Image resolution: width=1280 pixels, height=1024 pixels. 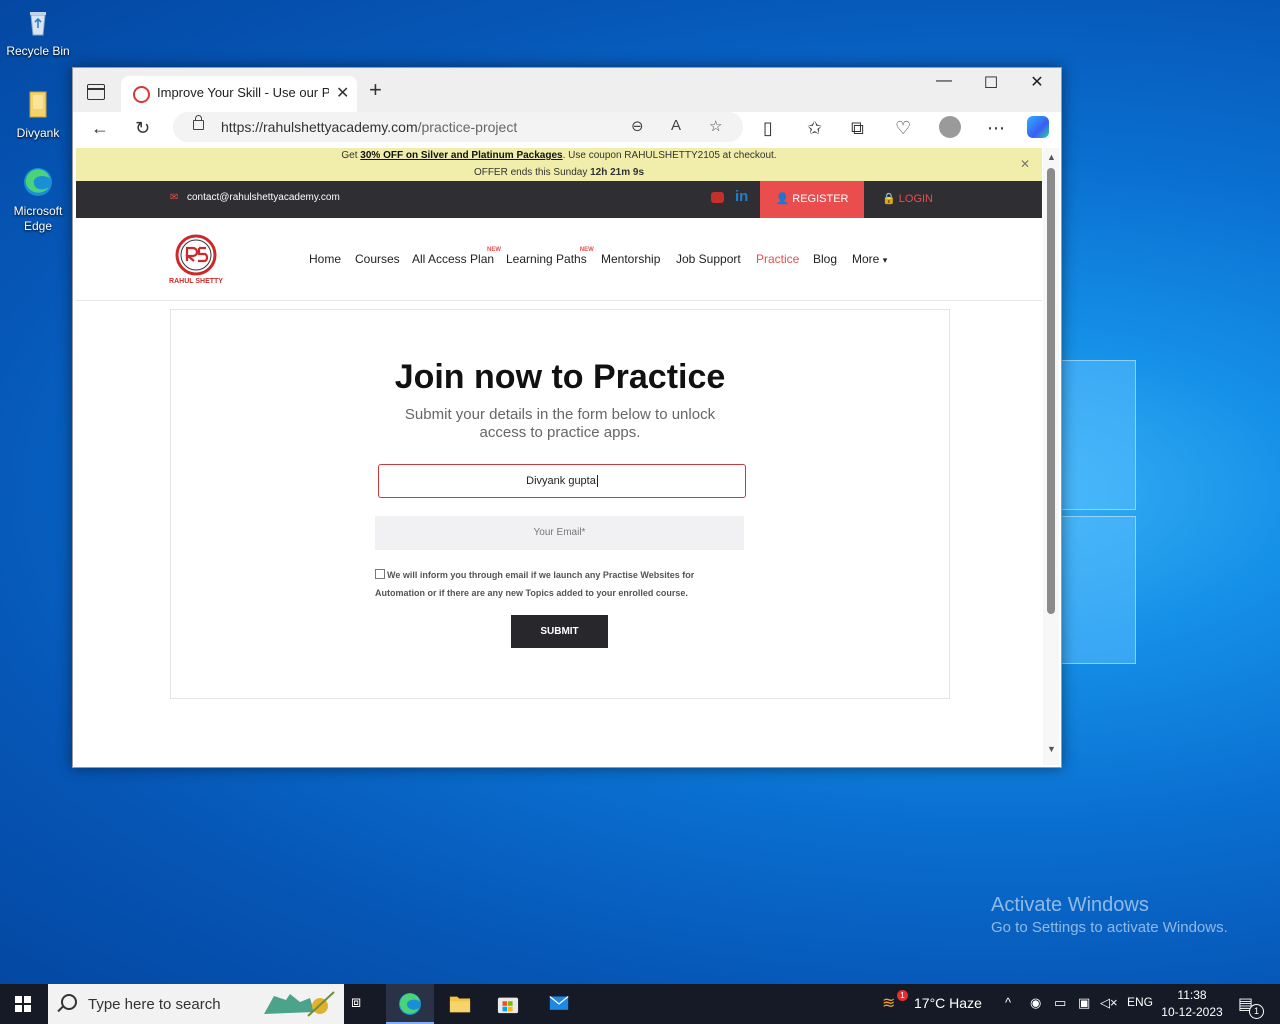 What do you see at coordinates (196, 281) in the screenshot?
I see `logo-text: RAHUL SHETTY` at bounding box center [196, 281].